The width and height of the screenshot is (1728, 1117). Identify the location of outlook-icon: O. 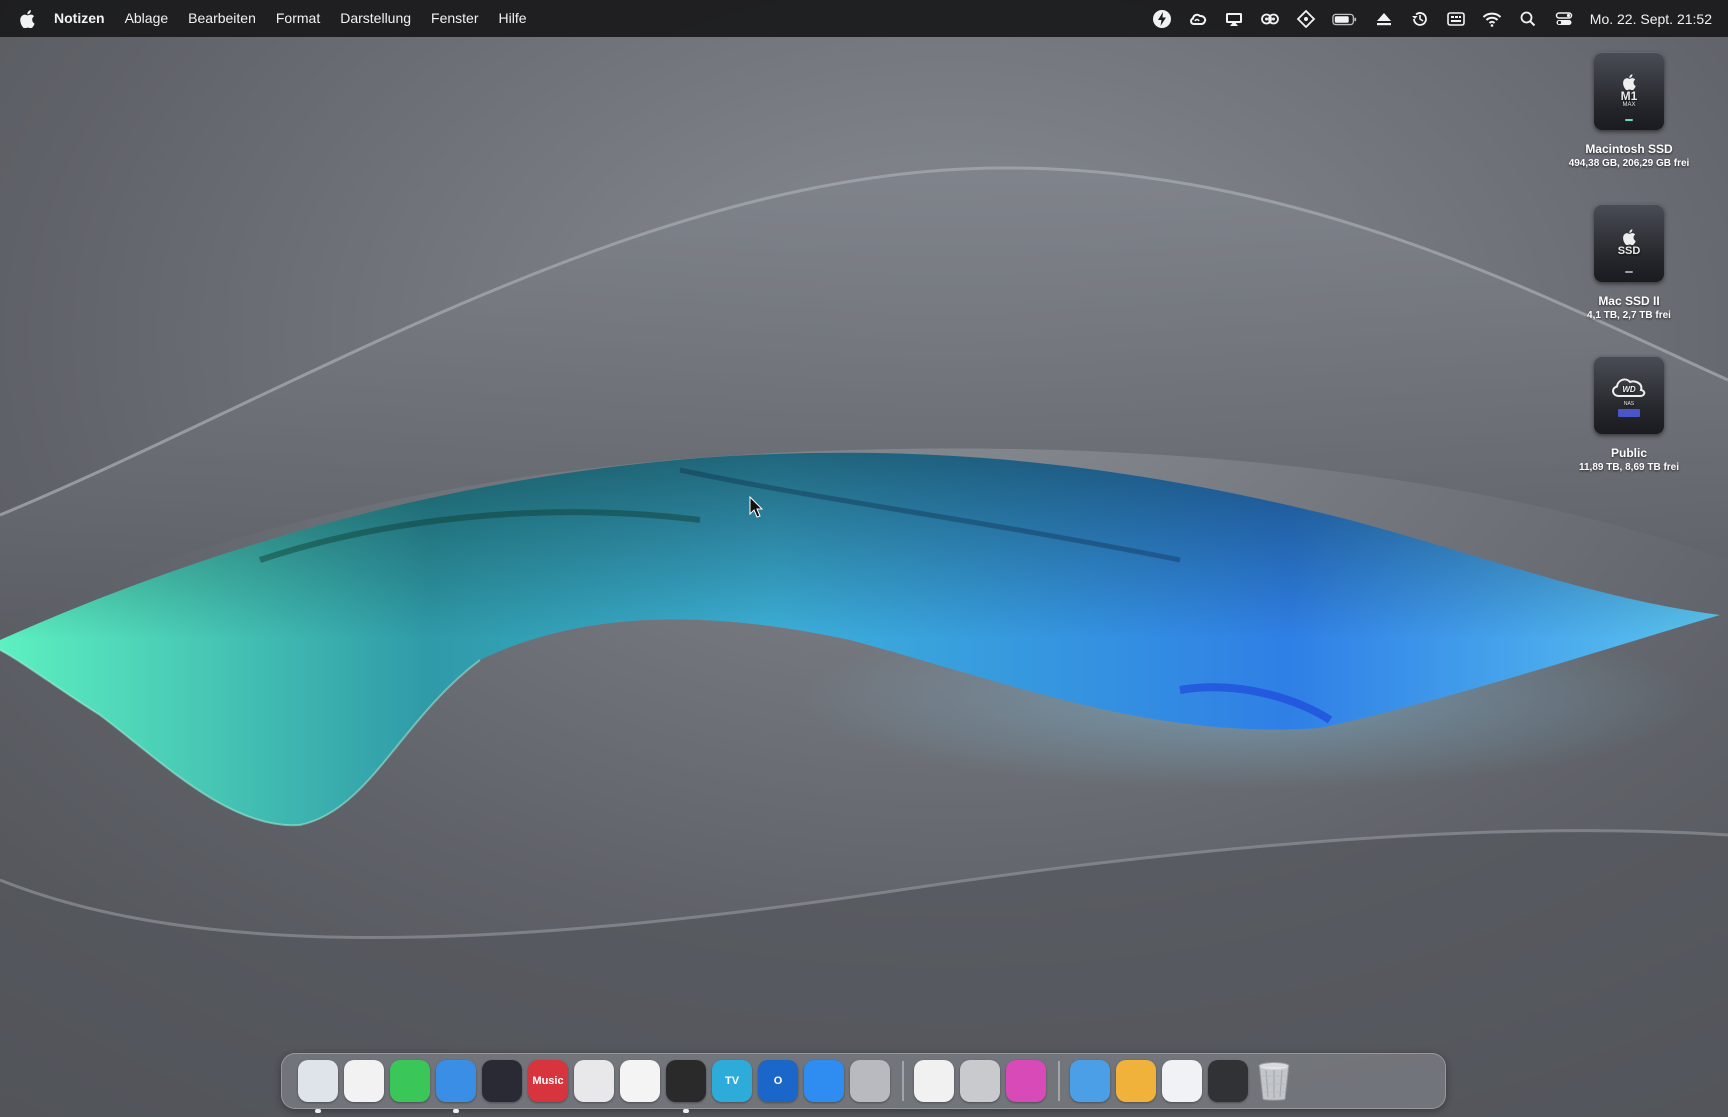
(778, 1081).